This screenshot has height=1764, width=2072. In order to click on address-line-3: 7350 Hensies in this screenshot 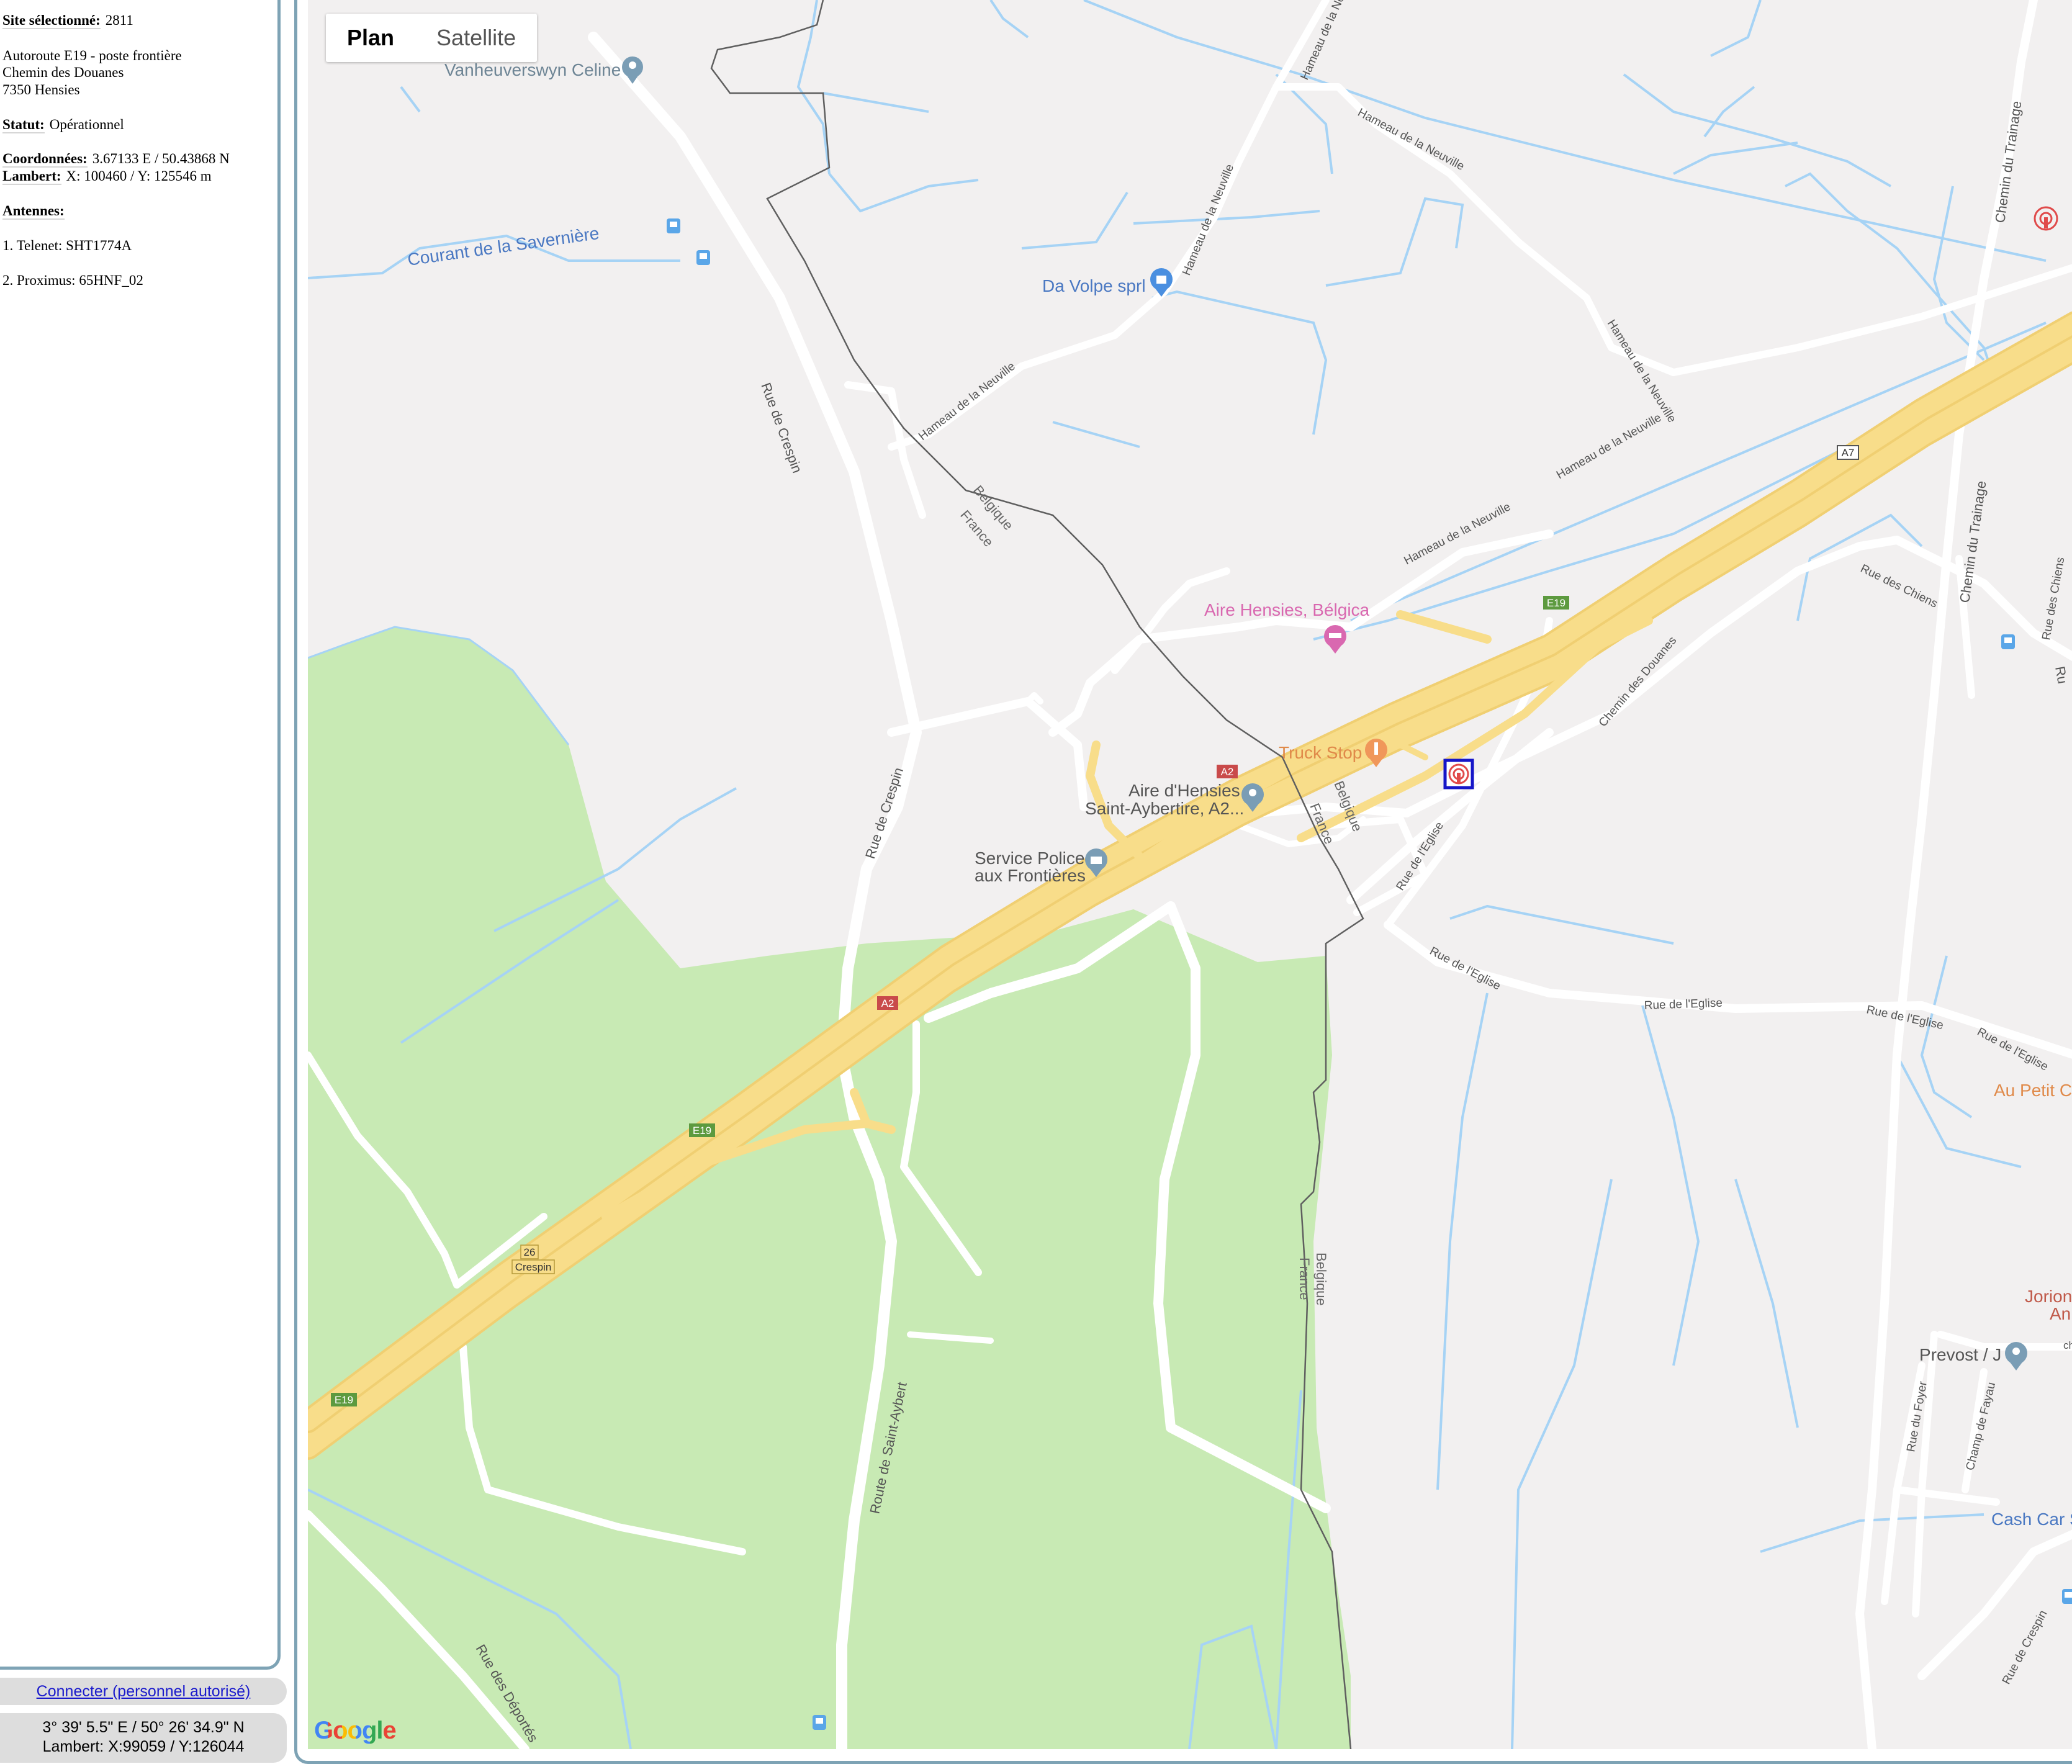, I will do `click(41, 90)`.